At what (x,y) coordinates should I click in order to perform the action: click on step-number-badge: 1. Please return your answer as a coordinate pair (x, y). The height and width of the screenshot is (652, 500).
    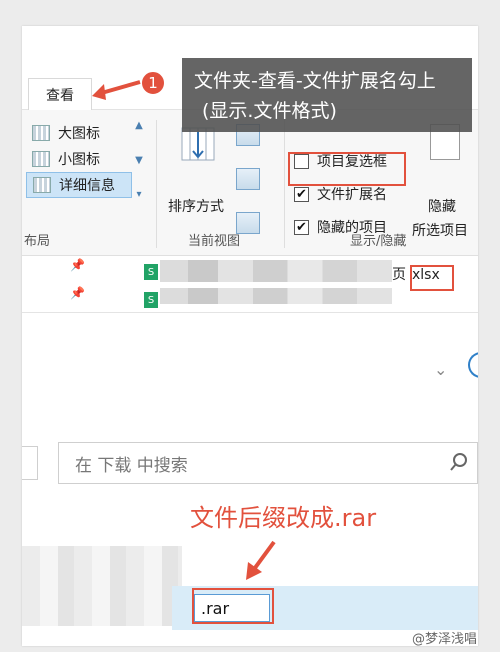
    Looking at the image, I should click on (153, 83).